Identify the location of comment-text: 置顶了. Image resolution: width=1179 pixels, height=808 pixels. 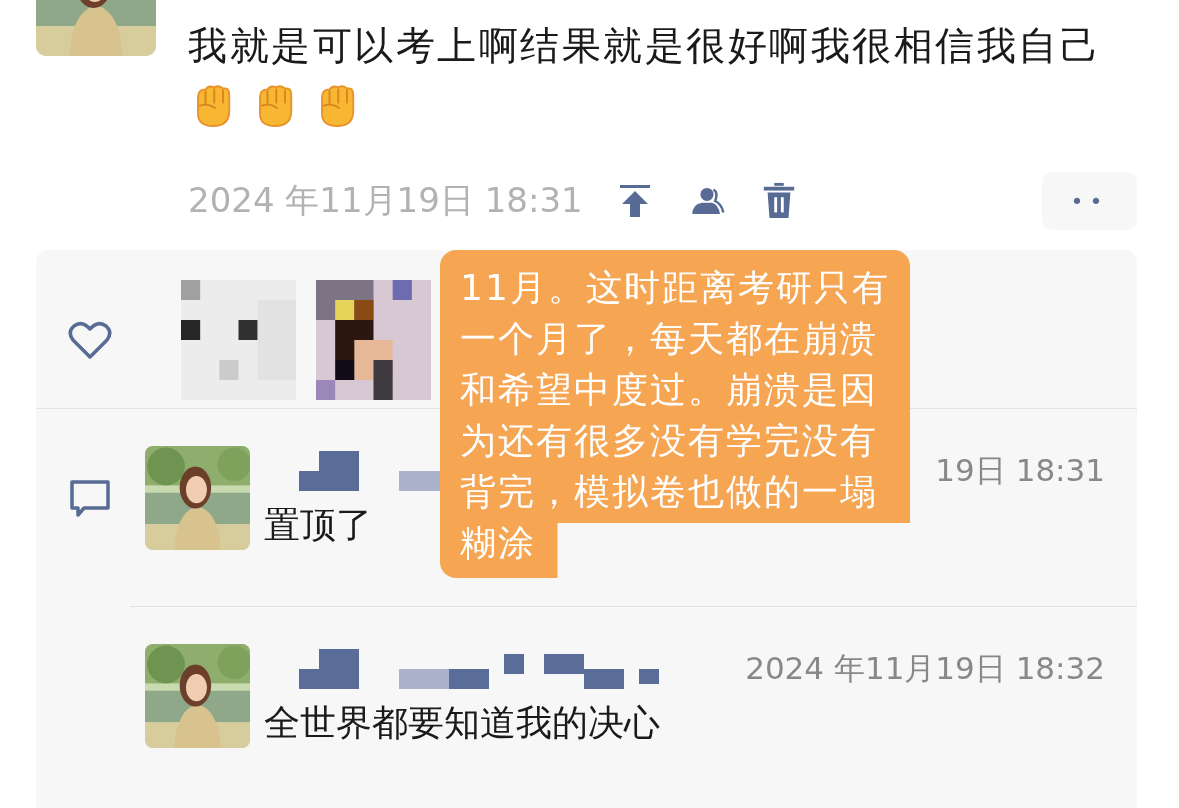
(318, 525).